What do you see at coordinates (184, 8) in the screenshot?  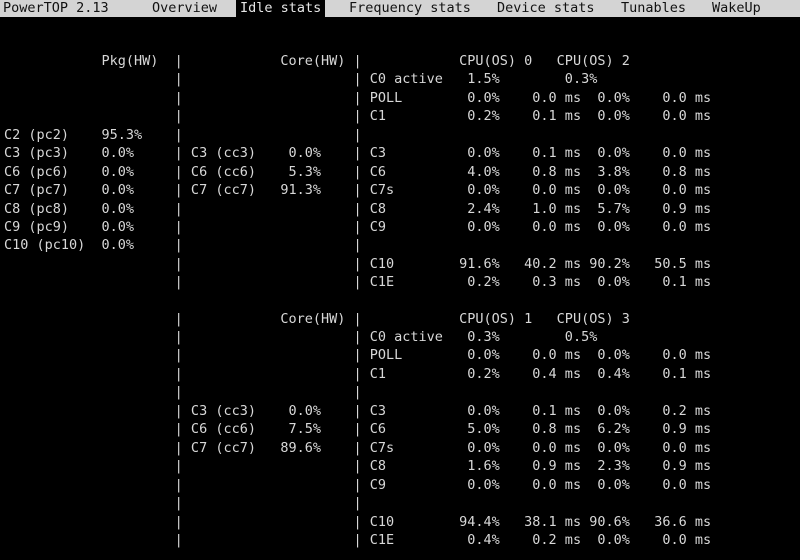 I see `tab-overview: Overview` at bounding box center [184, 8].